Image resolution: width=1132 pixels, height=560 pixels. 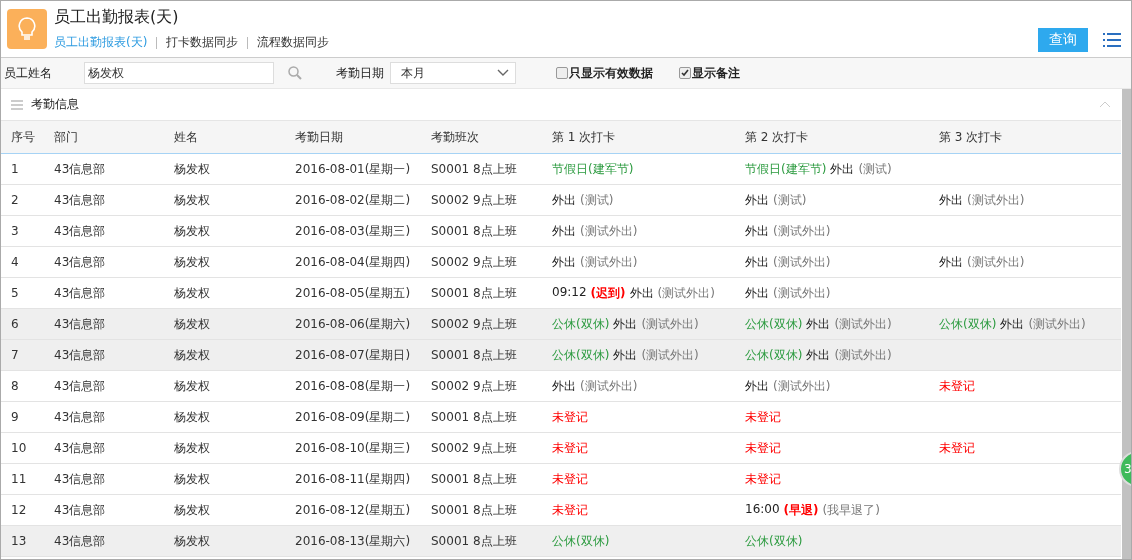 What do you see at coordinates (55, 104) in the screenshot?
I see `section-title: 考勤信息` at bounding box center [55, 104].